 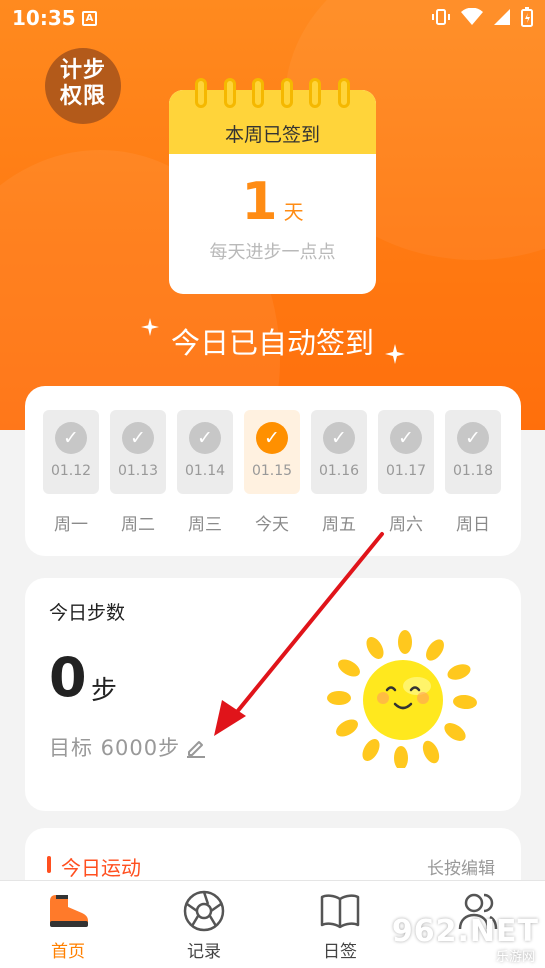 What do you see at coordinates (441, 17) in the screenshot?
I see `vibrate-icon` at bounding box center [441, 17].